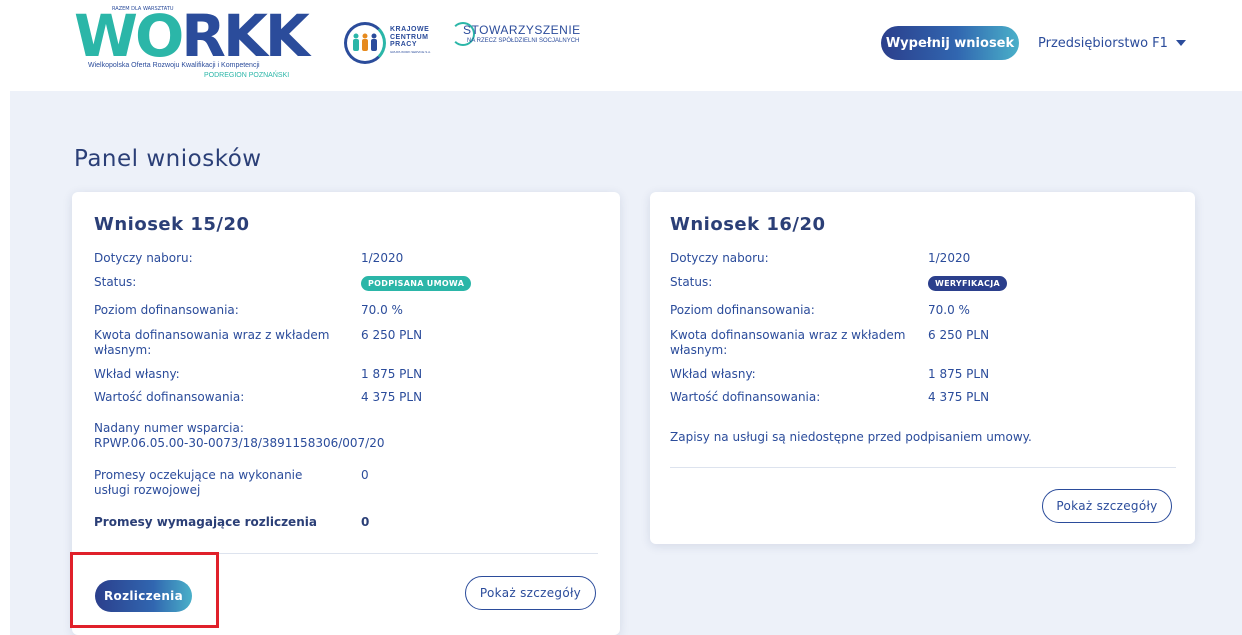  I want to click on caret-down-icon, so click(1180, 43).